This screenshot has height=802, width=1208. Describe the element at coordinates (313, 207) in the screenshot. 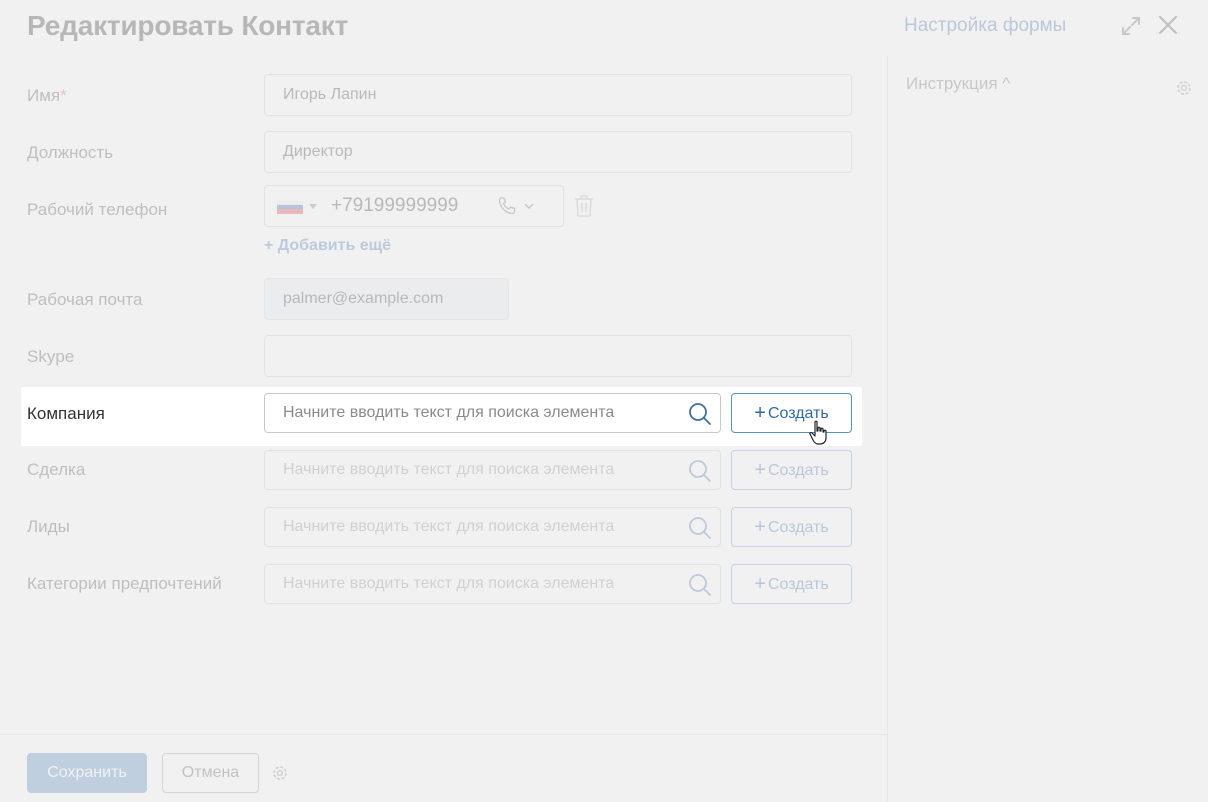

I see `caret-down-icon` at that location.